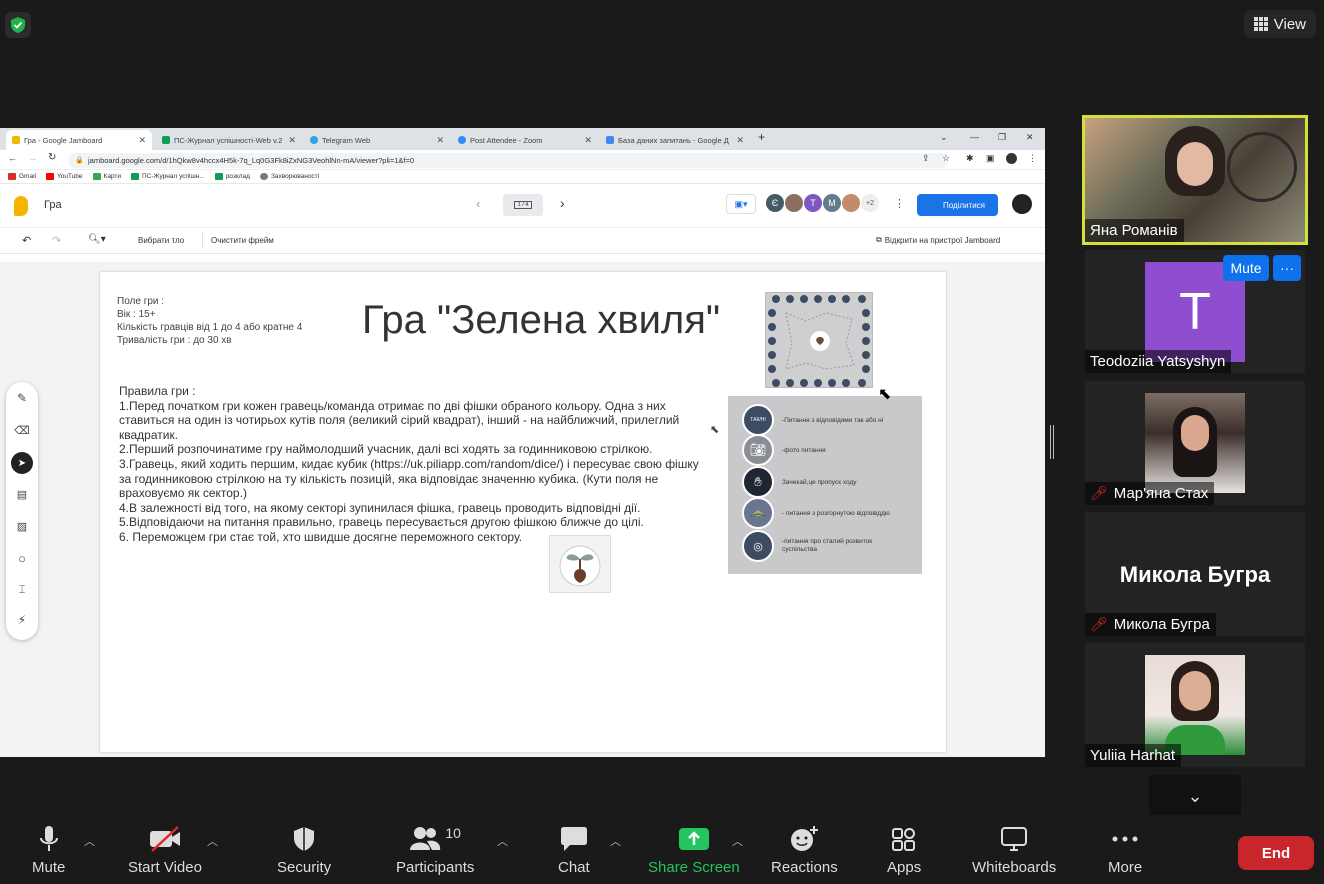 The height and width of the screenshot is (884, 1324). Describe the element at coordinates (562, 203) in the screenshot. I see `next-frame-icon: ›` at that location.